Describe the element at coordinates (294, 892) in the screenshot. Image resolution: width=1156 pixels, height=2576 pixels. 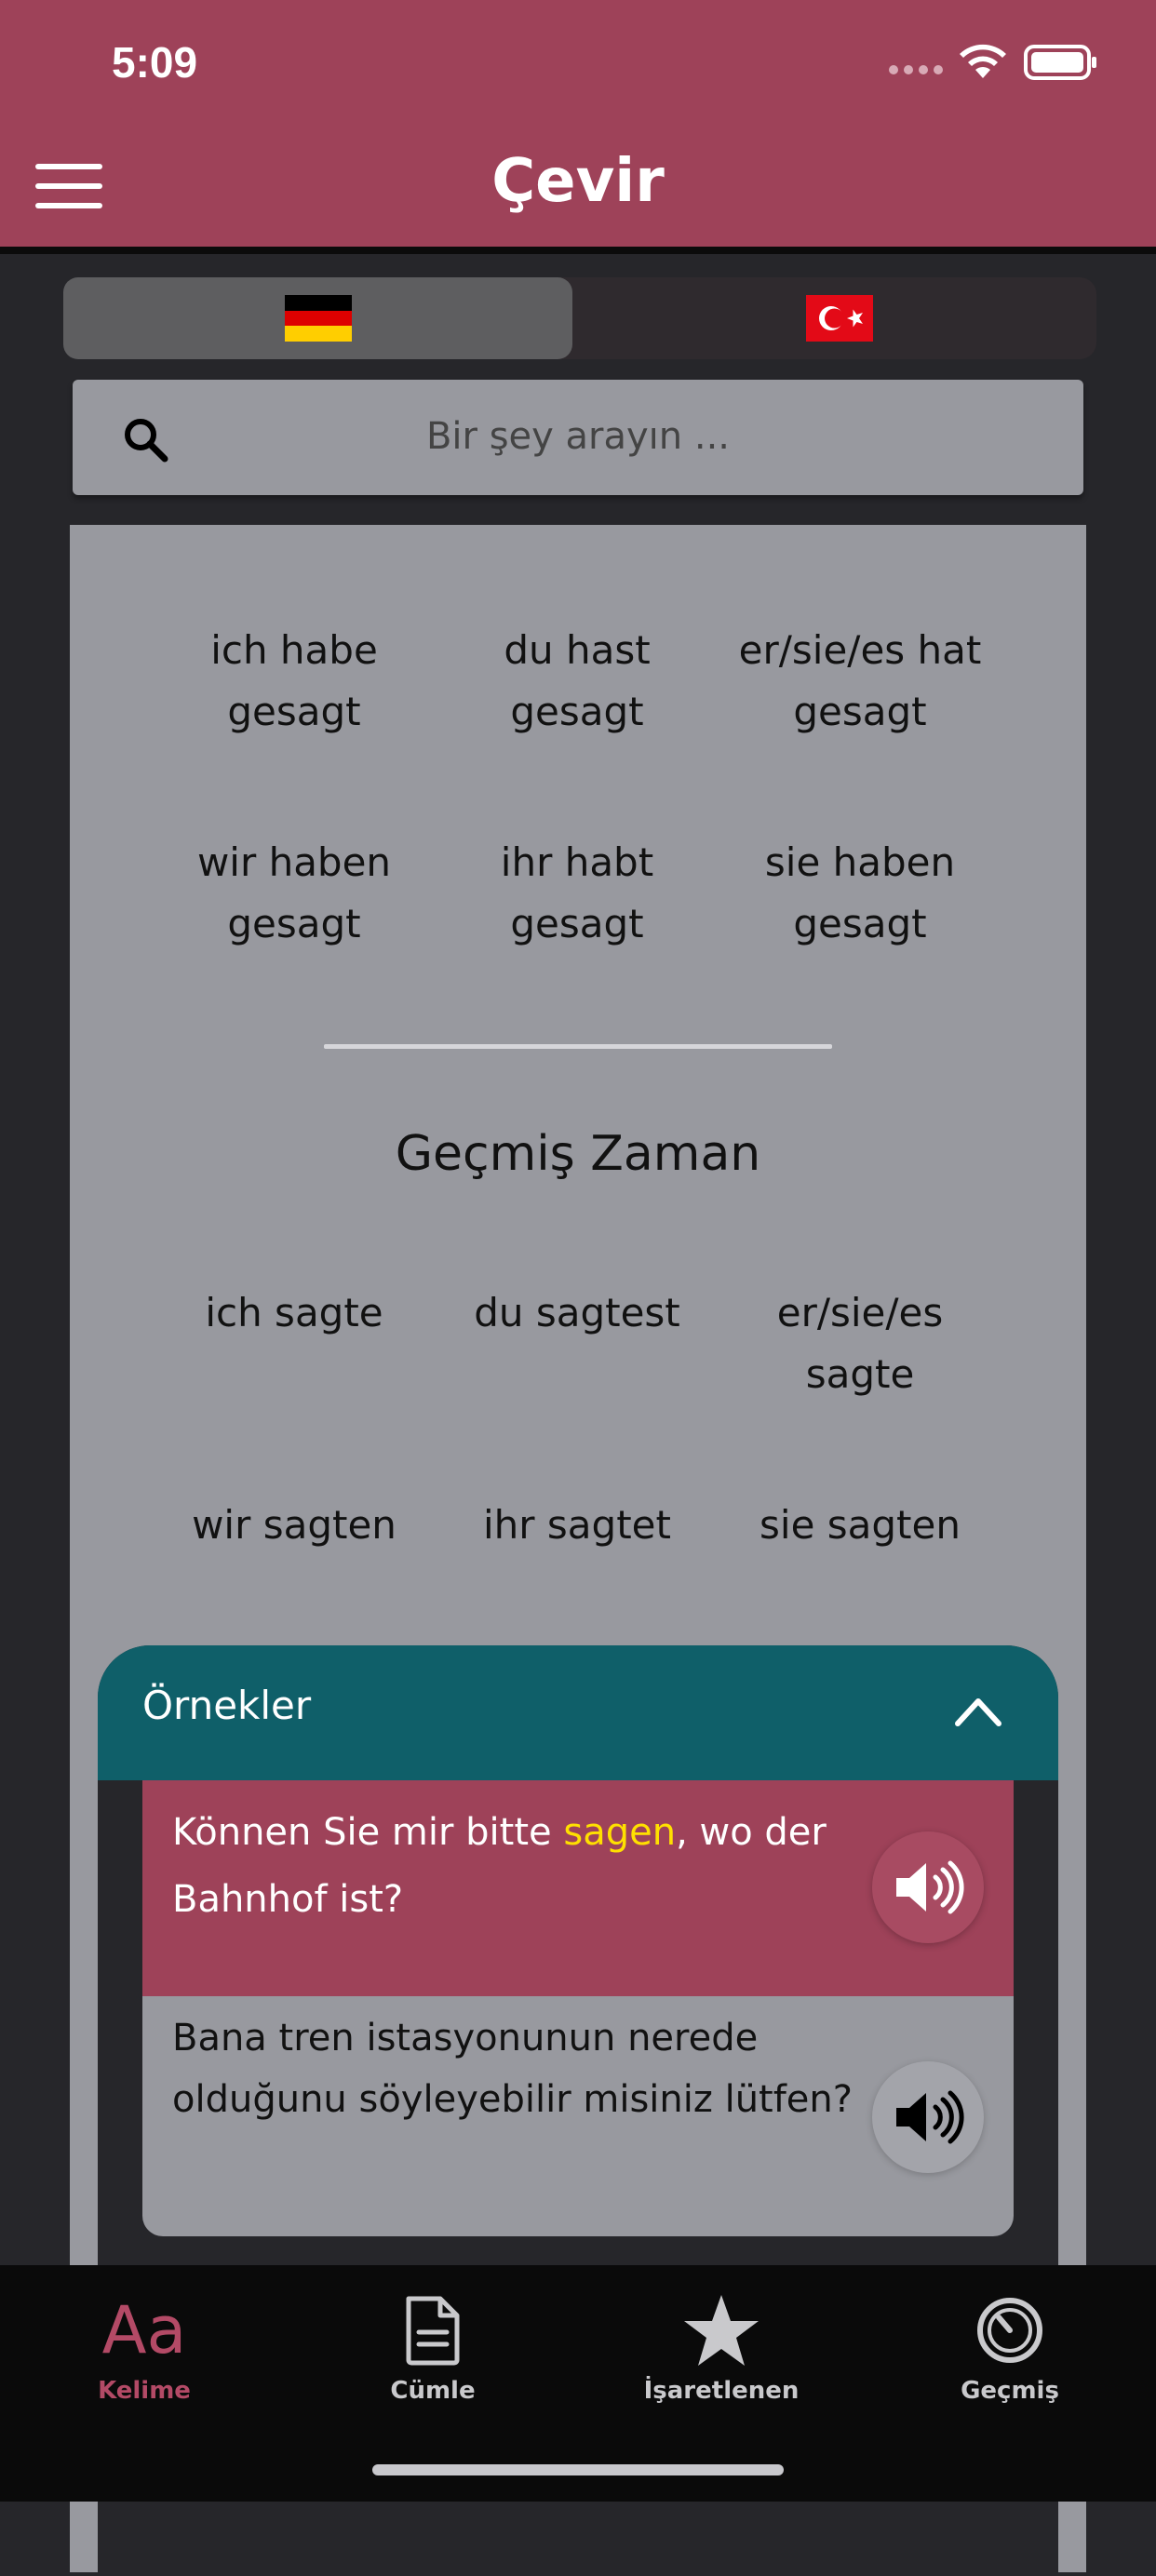
I see `conjugation-item: wir haben gesagt` at that location.